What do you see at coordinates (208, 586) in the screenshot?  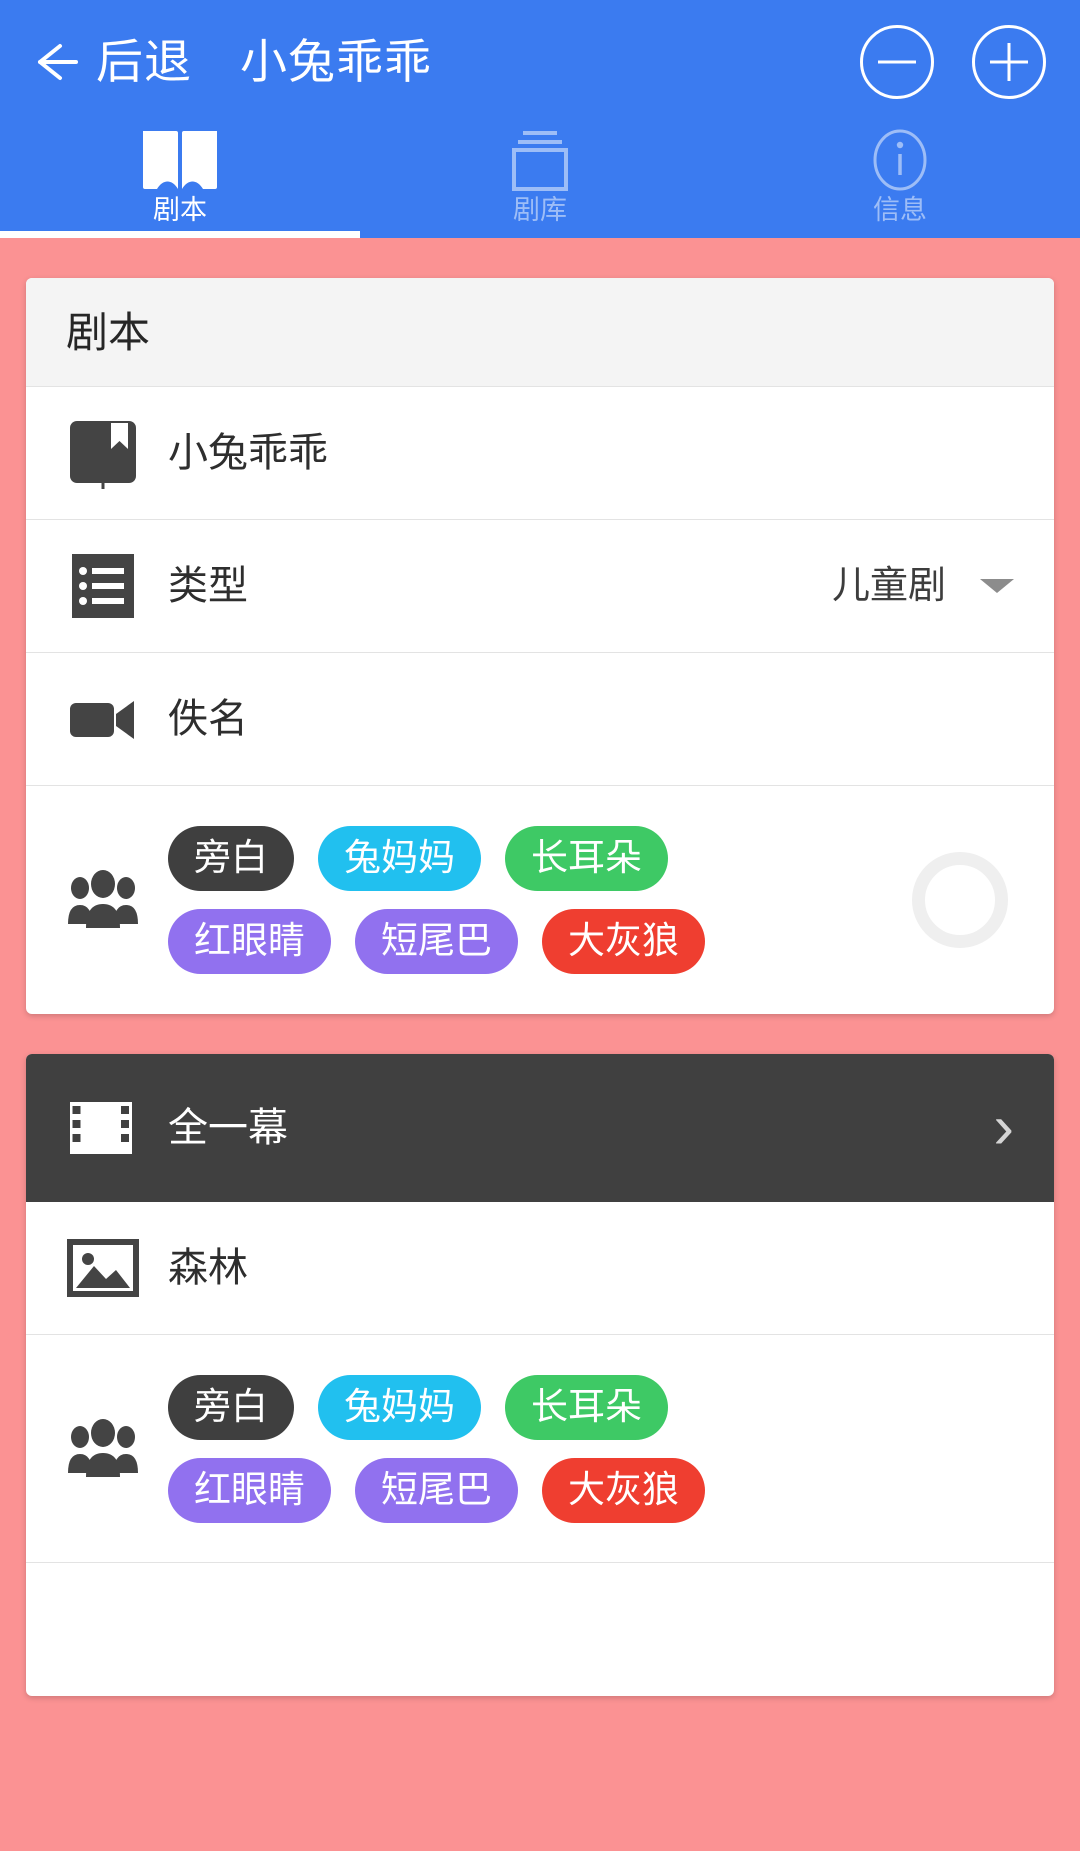 I see `script-type-label: 类型` at bounding box center [208, 586].